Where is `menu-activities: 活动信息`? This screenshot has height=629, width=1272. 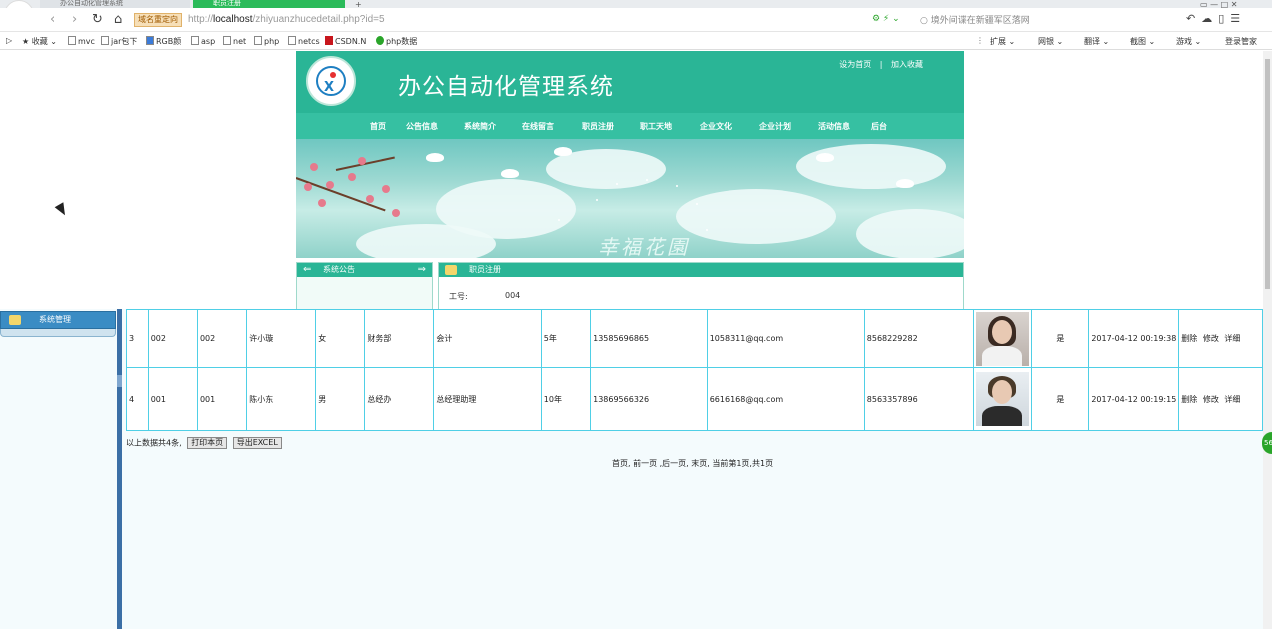 menu-activities: 活动信息 is located at coordinates (834, 126).